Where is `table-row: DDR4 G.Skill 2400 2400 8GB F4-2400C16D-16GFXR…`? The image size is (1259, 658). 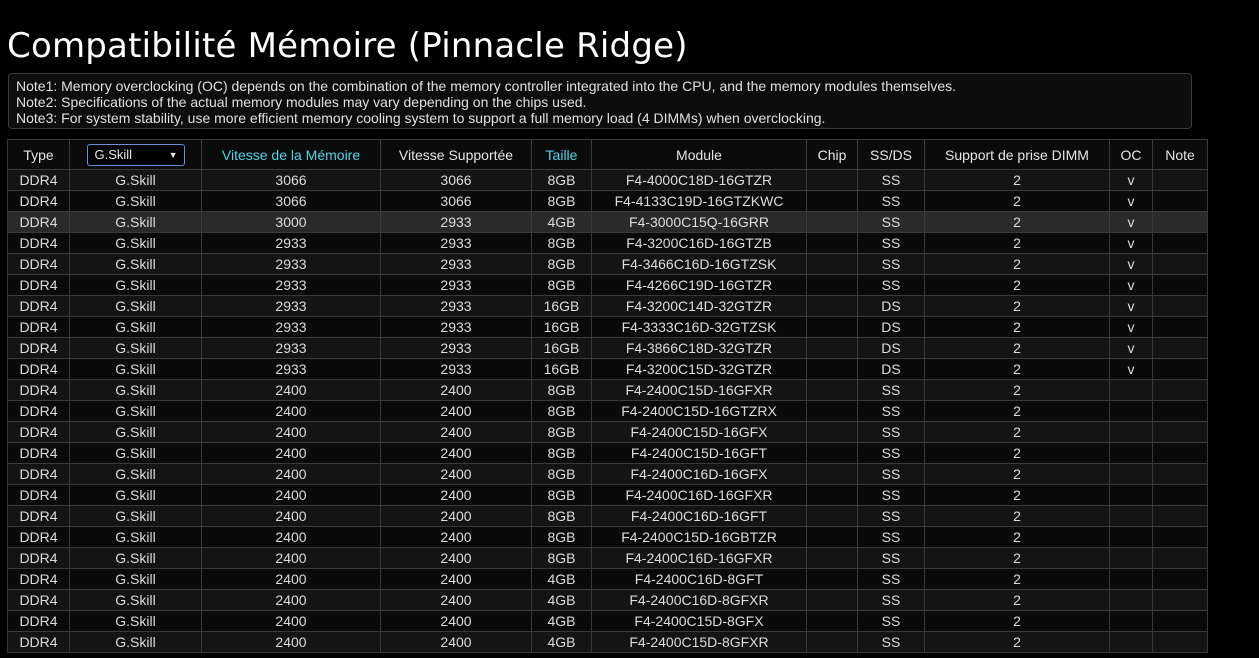 table-row: DDR4 G.Skill 2400 2400 8GB F4-2400C16D-16GFXR… is located at coordinates (607, 558).